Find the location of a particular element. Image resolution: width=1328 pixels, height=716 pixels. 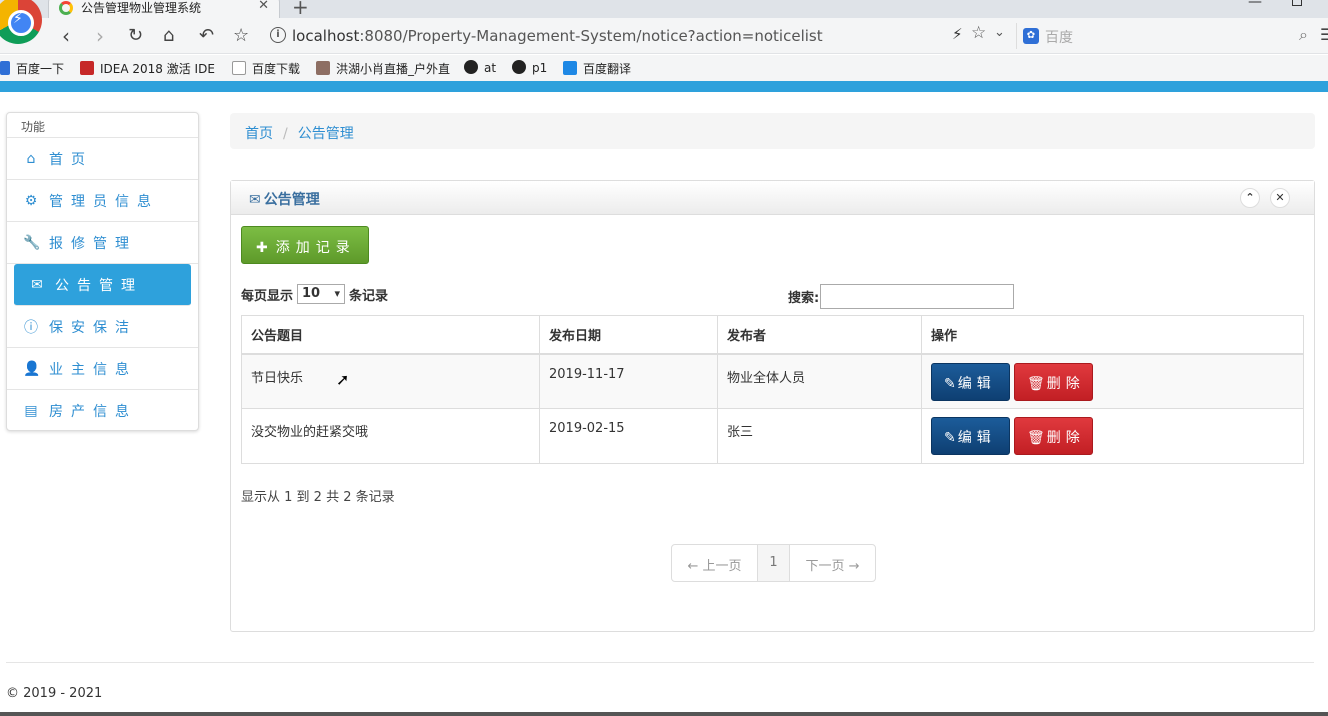

cell-publisher: 物业全体人员 is located at coordinates (819, 381).